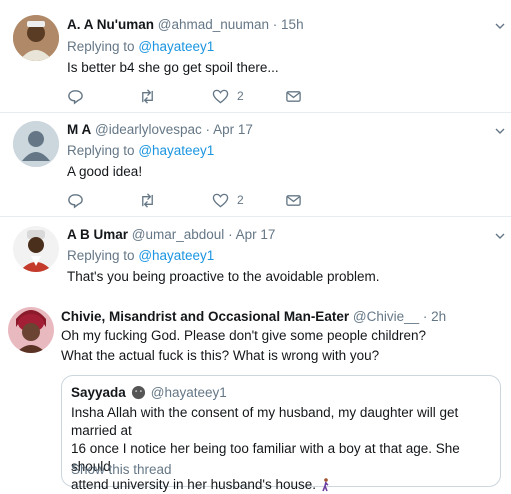  I want to click on username: @ahmad_nuuman, so click(213, 24).